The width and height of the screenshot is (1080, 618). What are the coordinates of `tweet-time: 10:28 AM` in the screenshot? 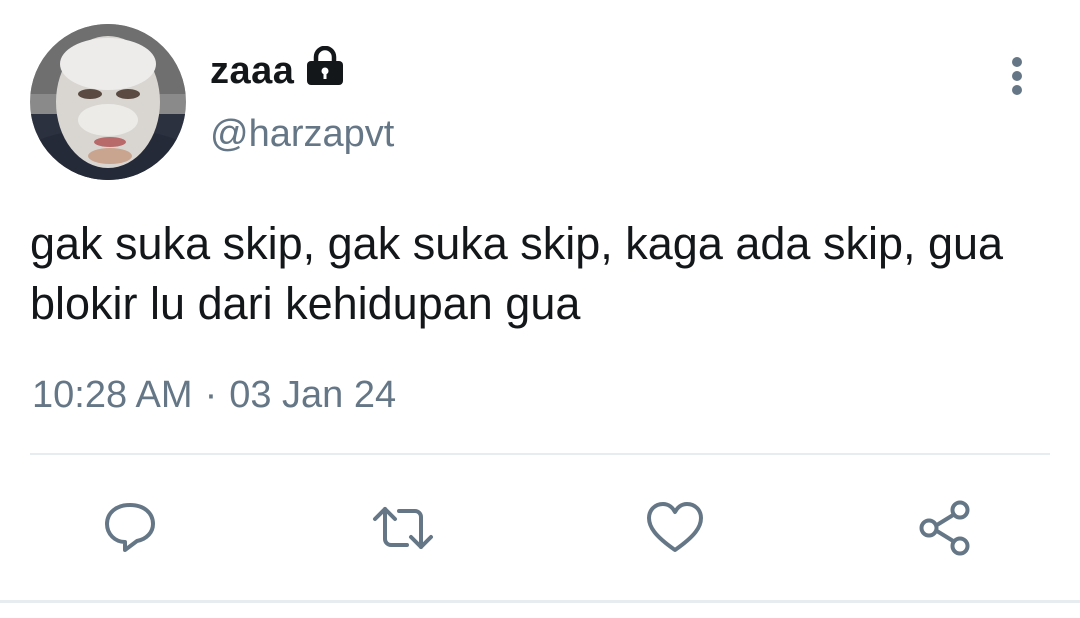 It's located at (112, 395).